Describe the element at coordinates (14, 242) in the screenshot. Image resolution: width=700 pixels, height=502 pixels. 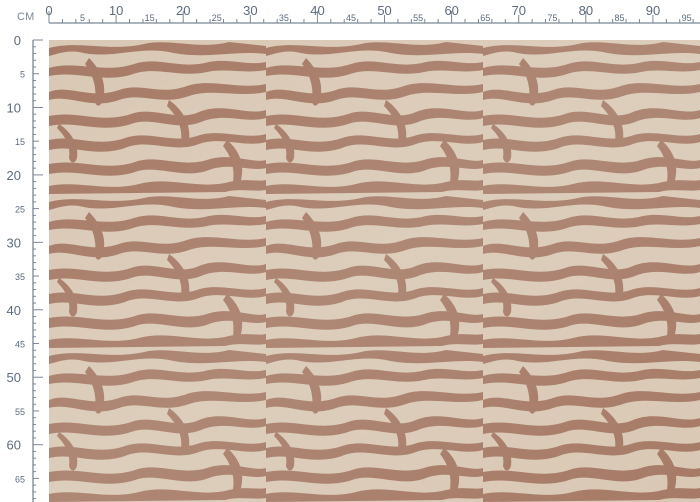
I see `left-ruler-label: 30` at that location.